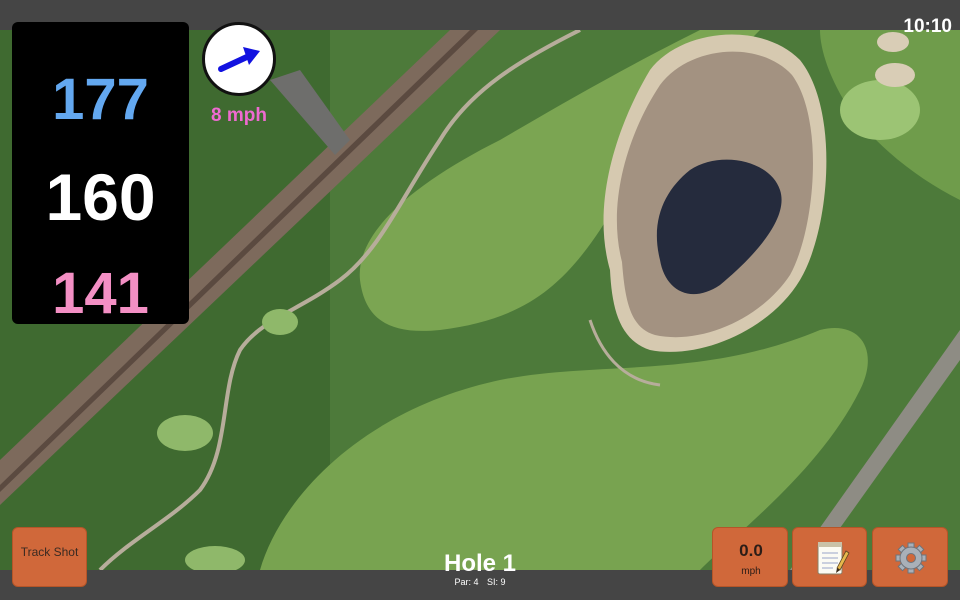 This screenshot has height=600, width=960. I want to click on track-shot-button: Track Shot, so click(49, 557).